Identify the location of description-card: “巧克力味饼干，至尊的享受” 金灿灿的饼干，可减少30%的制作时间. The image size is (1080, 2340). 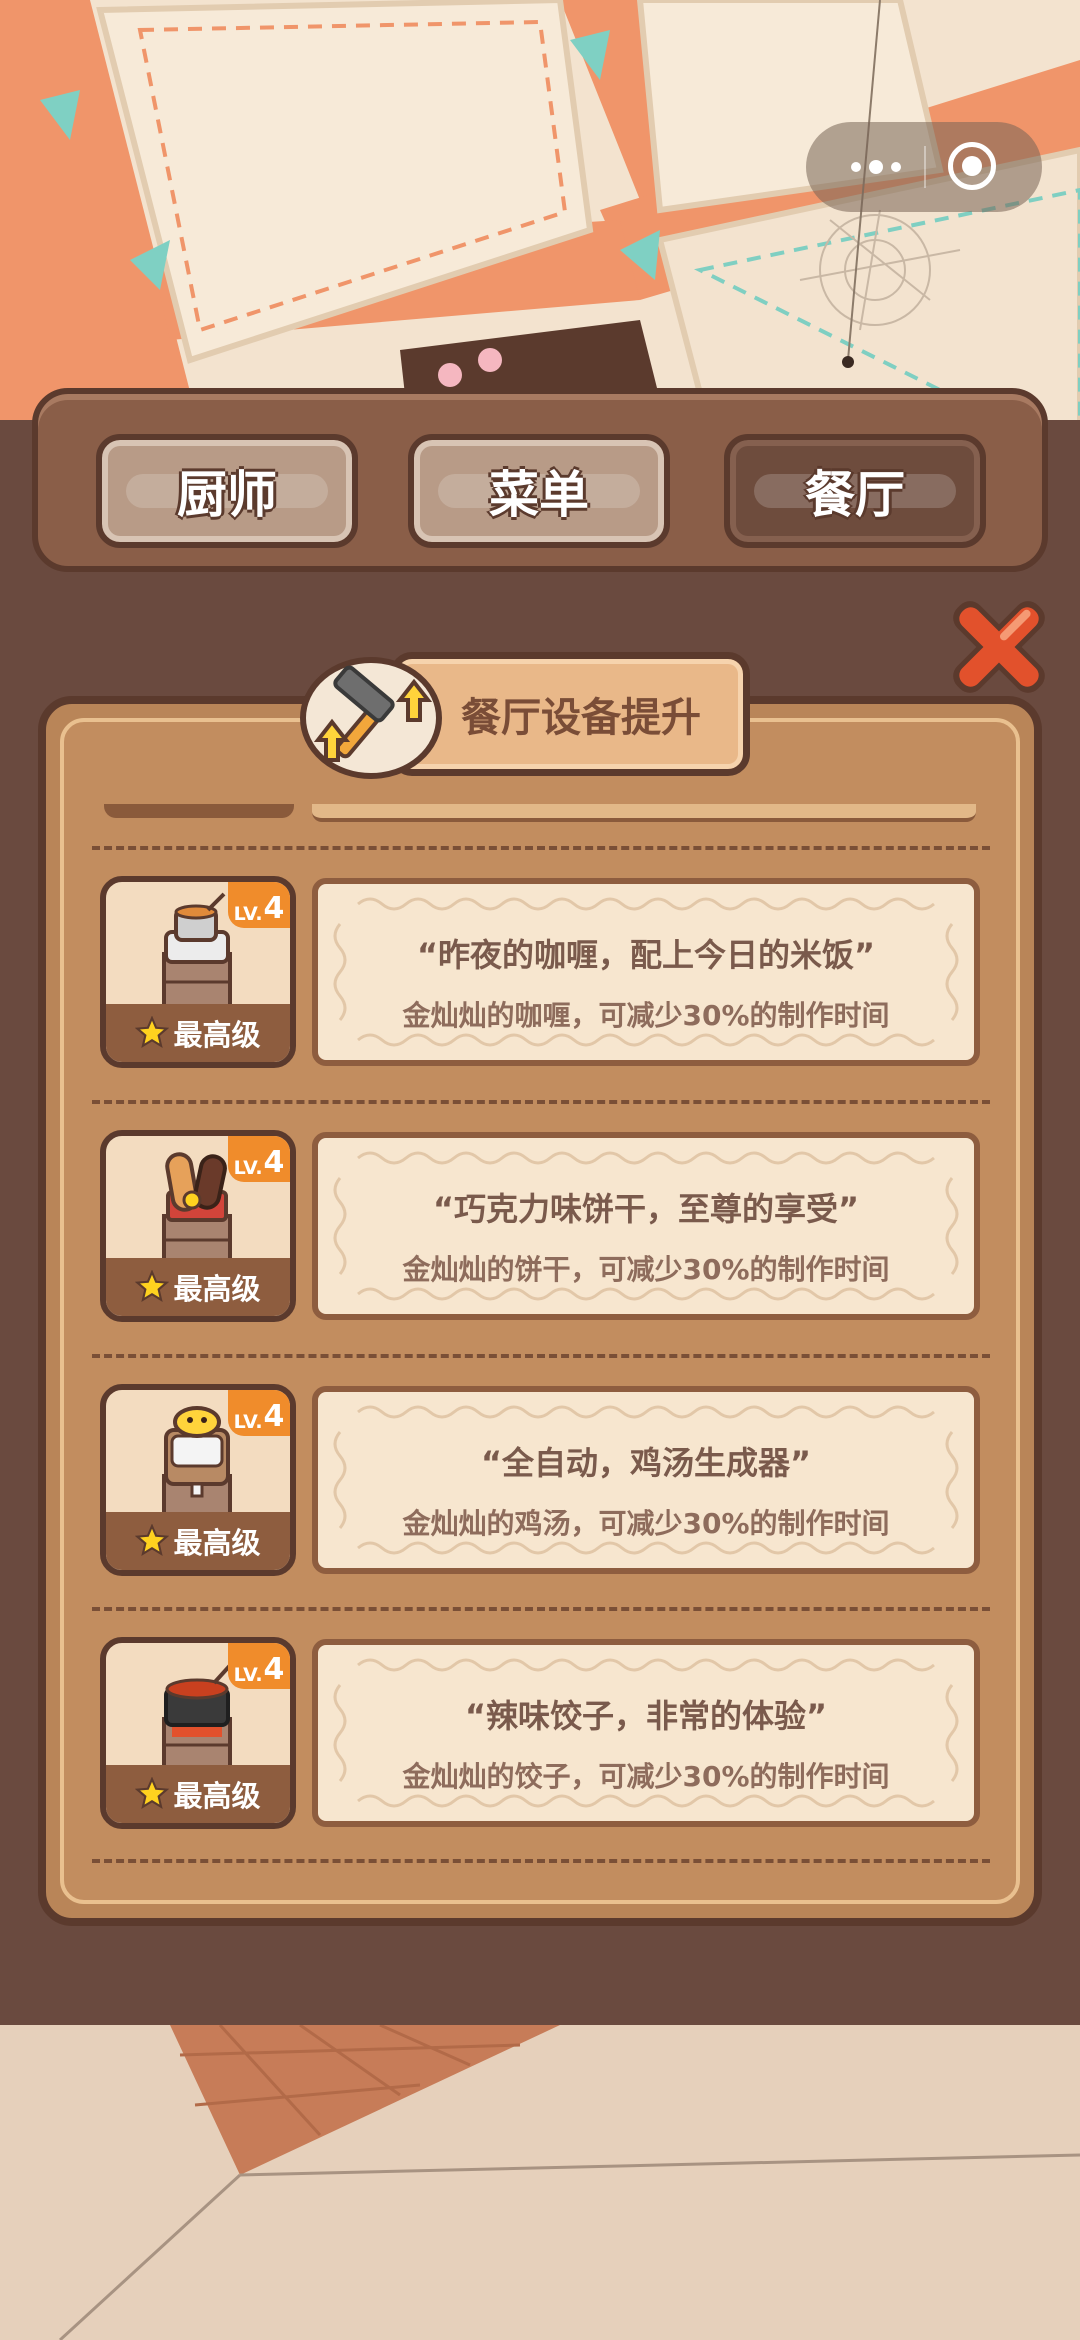
(646, 1226).